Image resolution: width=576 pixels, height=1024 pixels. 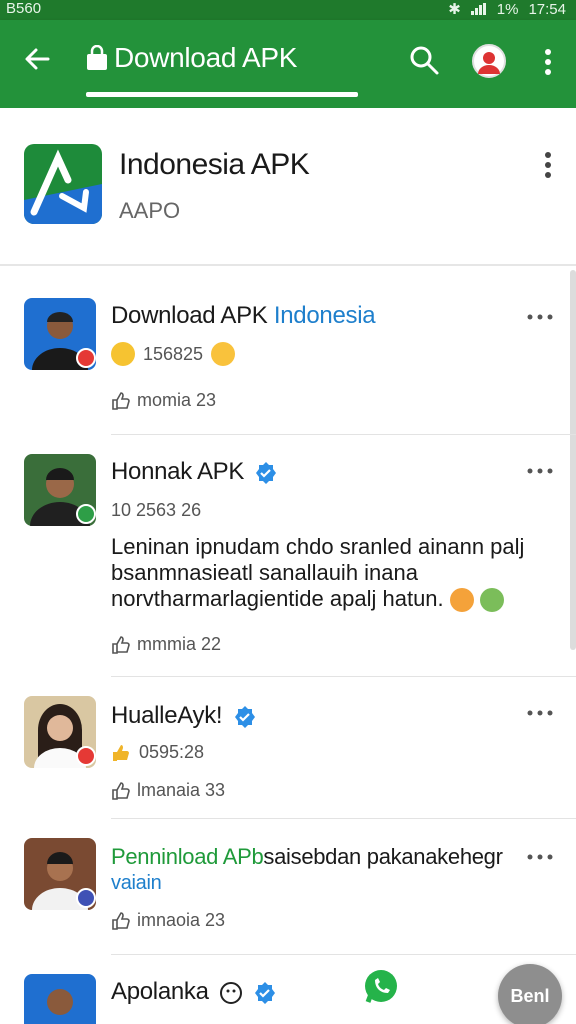 I want to click on like-row: momia 23, so click(x=163, y=400).